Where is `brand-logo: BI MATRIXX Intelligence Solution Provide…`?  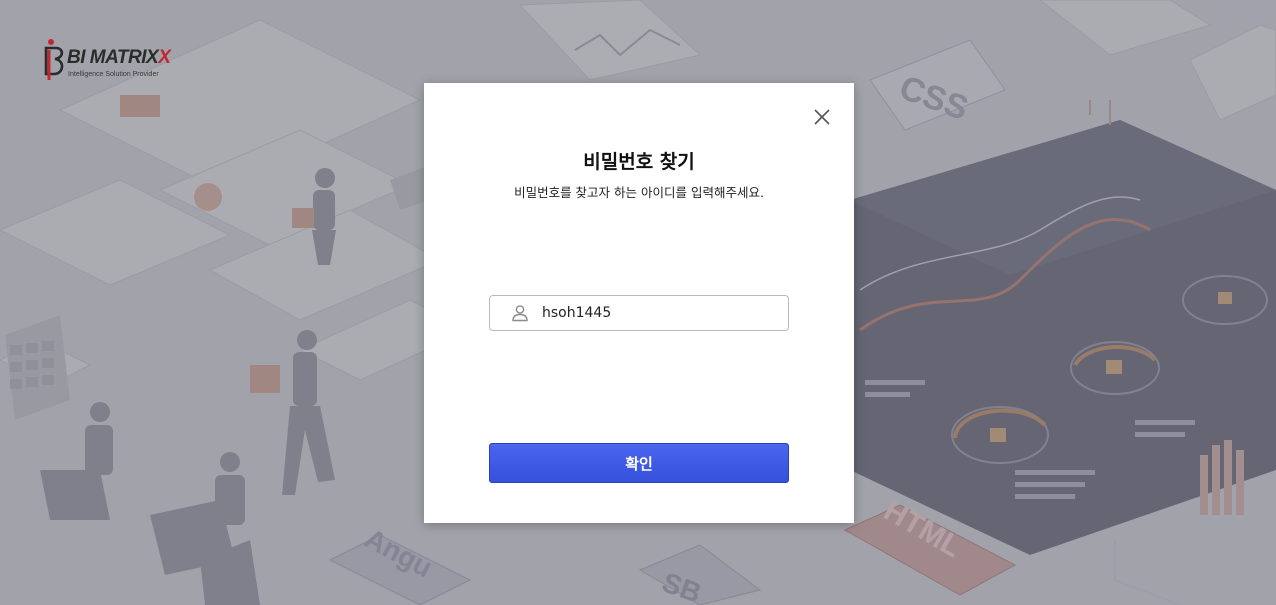 brand-logo: BI MATRIXX Intelligence Solution Provide… is located at coordinates (115, 61).